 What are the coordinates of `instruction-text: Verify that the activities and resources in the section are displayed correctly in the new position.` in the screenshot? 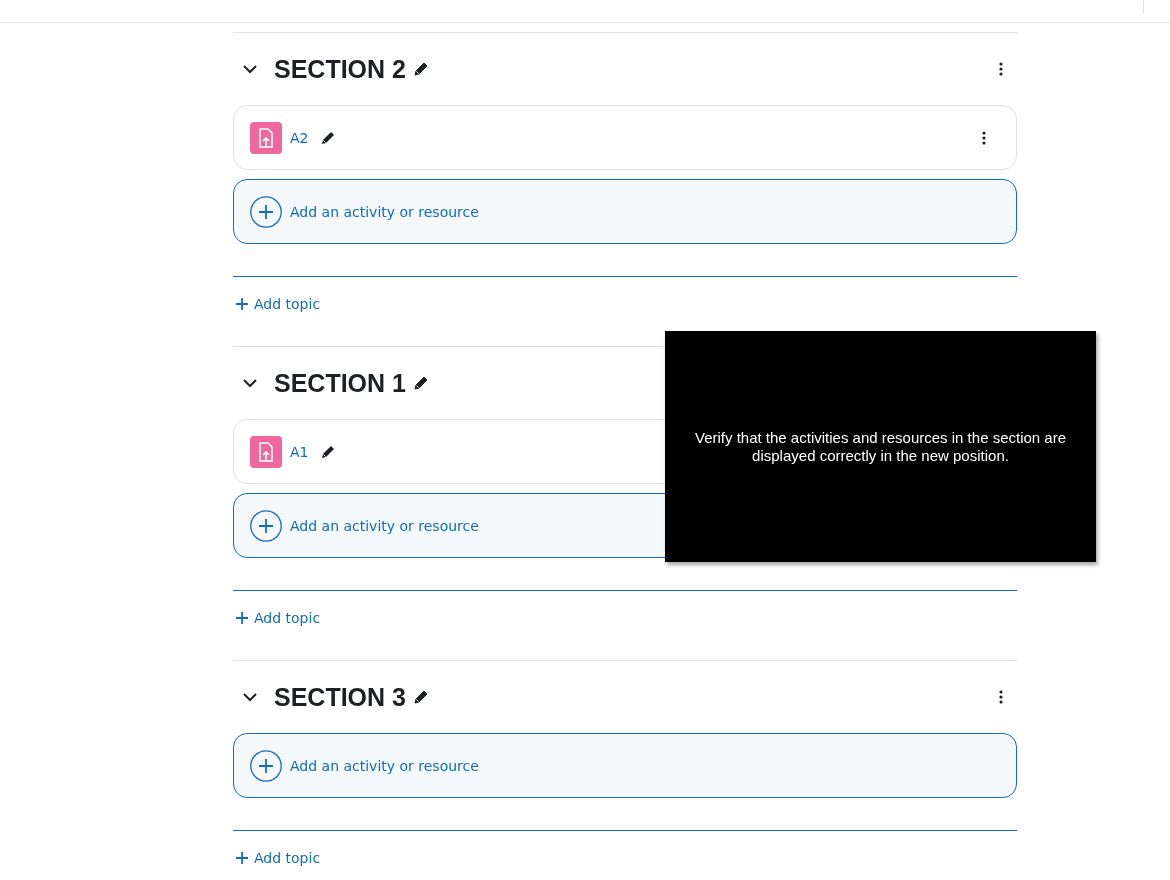 It's located at (880, 446).